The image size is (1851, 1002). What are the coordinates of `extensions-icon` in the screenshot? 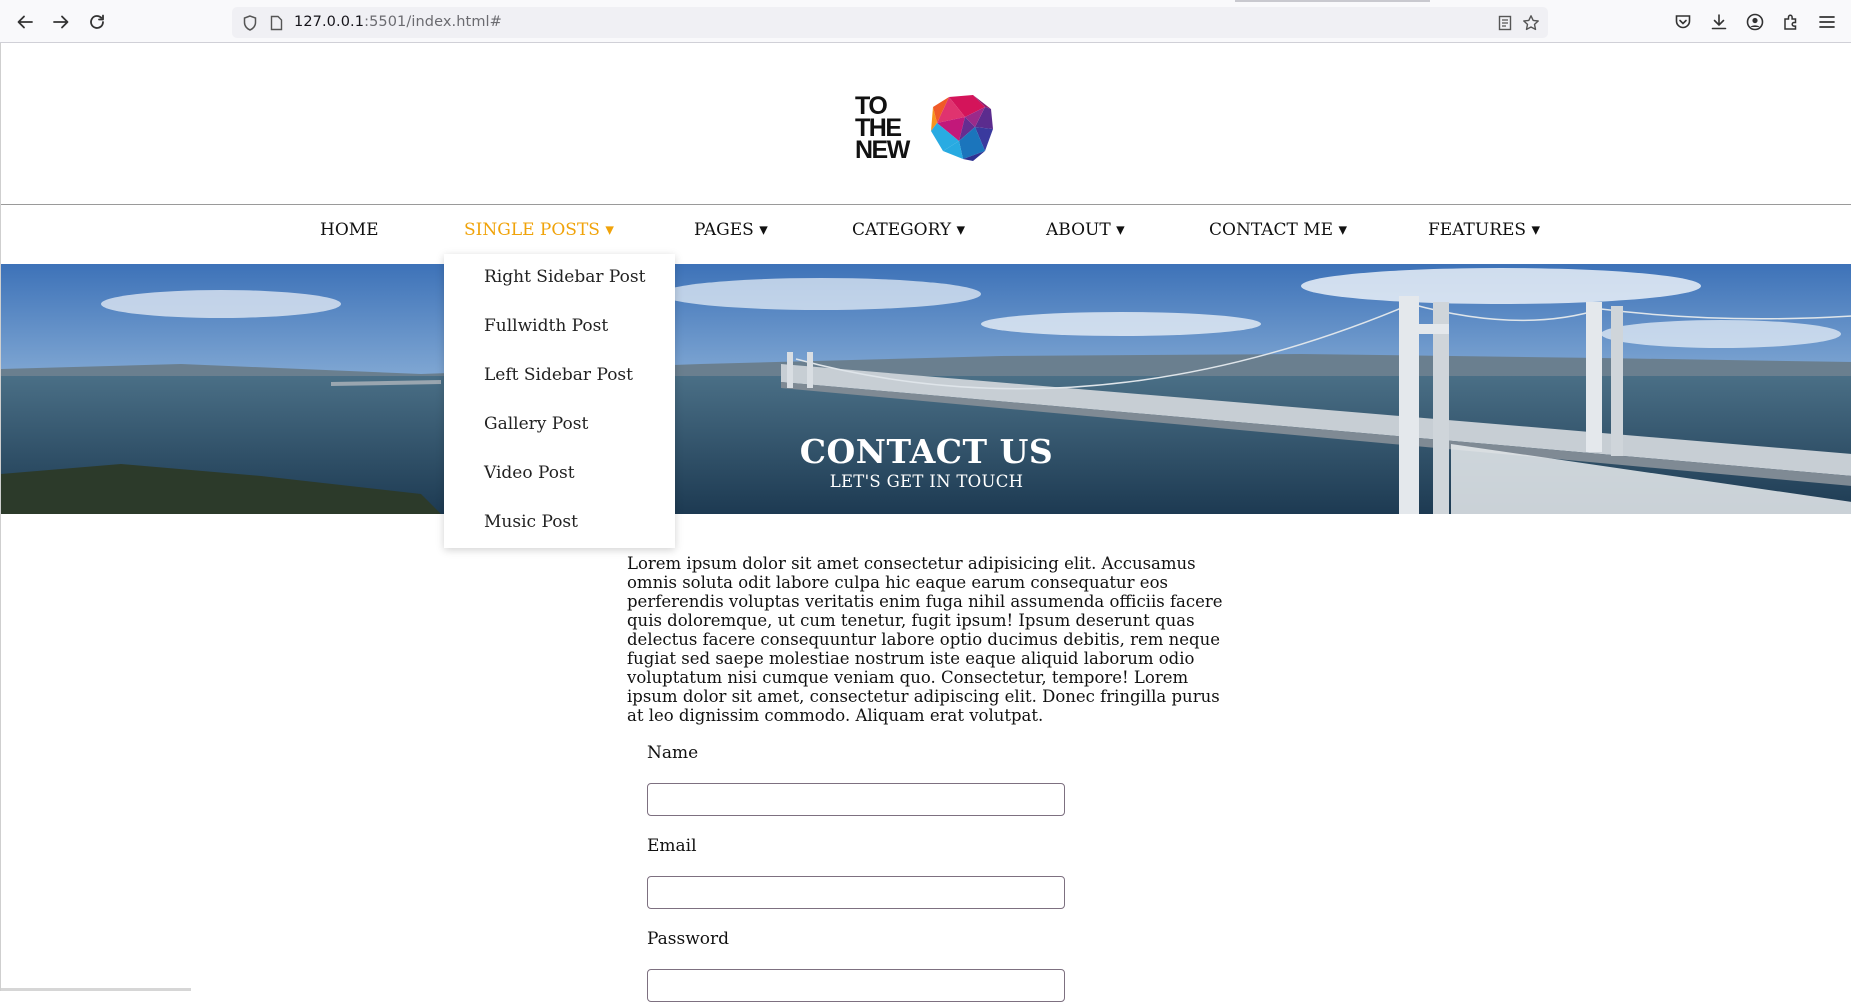 It's located at (1791, 22).